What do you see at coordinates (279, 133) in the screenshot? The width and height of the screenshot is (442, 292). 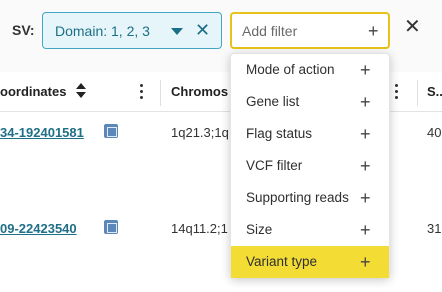 I see `menu-item-label: Flag status` at bounding box center [279, 133].